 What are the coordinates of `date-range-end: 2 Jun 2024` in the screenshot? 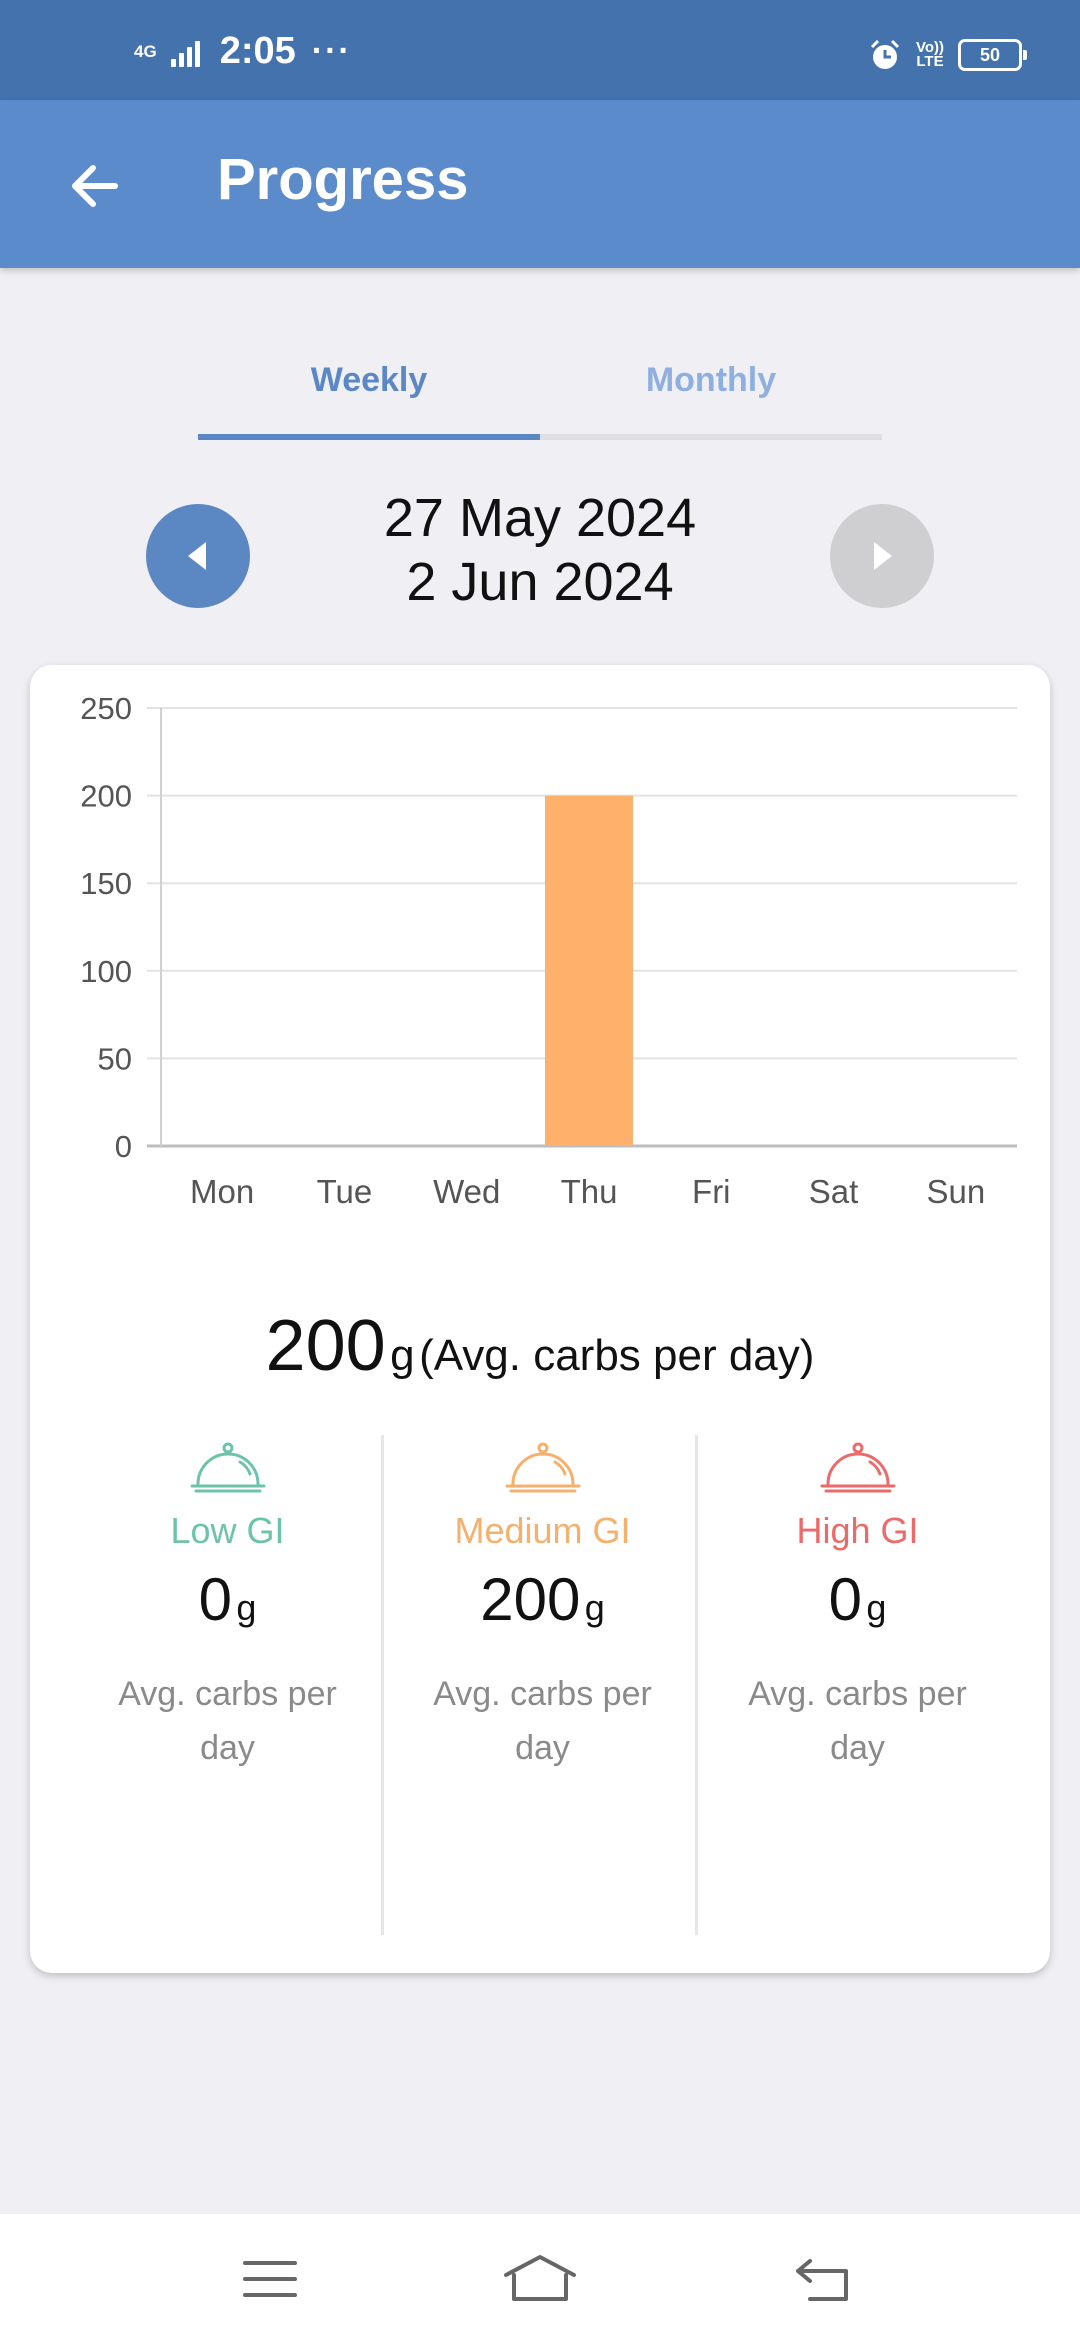 It's located at (540, 582).